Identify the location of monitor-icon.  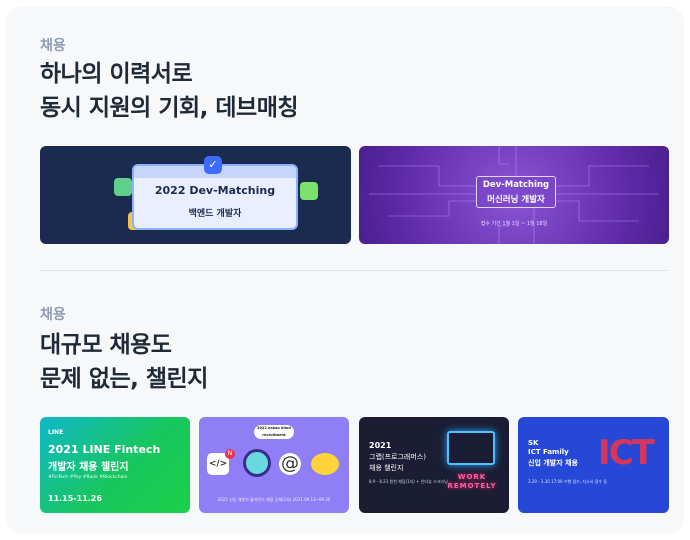
(471, 448).